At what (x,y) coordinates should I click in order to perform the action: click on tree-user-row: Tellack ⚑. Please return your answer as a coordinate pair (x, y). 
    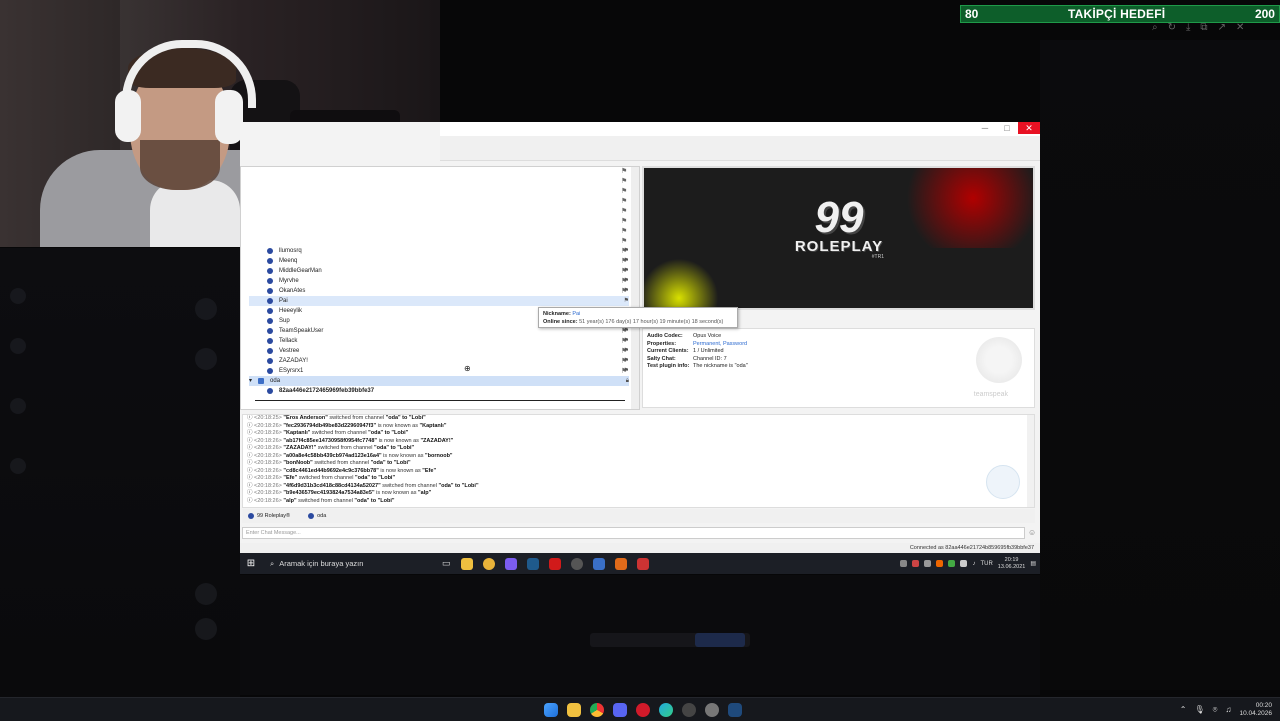
    Looking at the image, I should click on (439, 341).